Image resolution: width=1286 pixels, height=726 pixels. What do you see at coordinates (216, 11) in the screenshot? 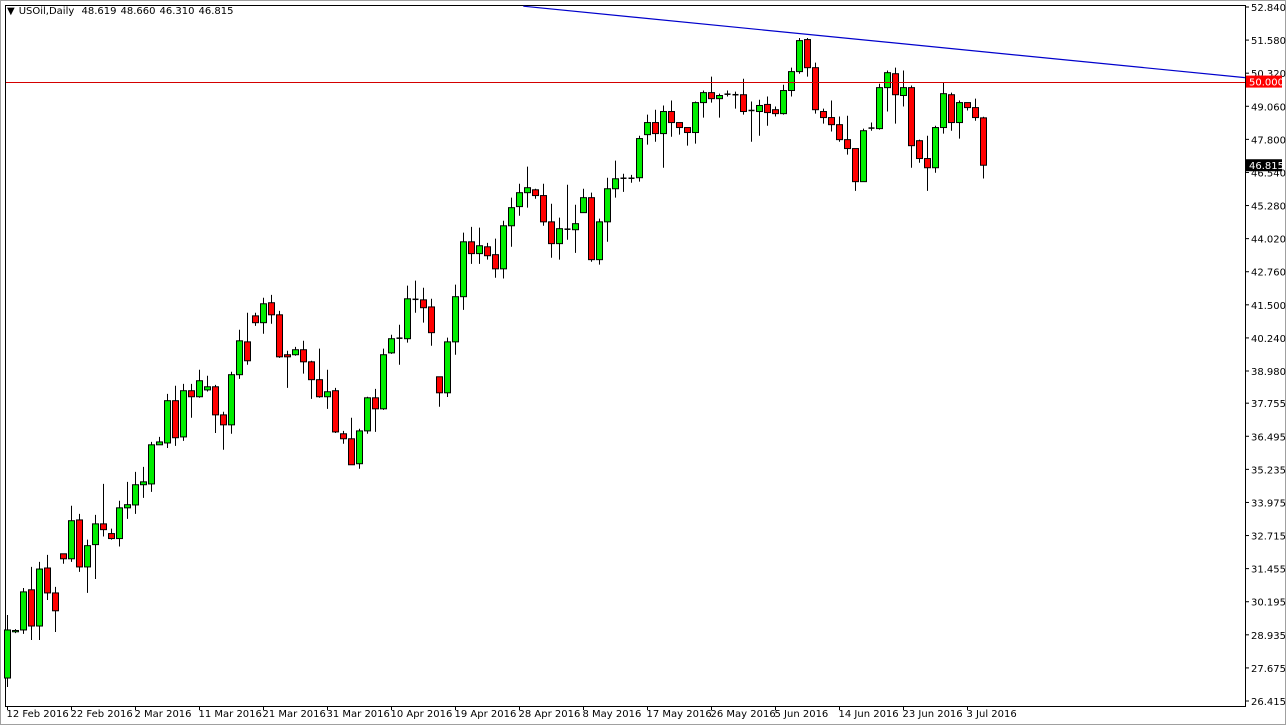
I see `close-value: 46.815` at bounding box center [216, 11].